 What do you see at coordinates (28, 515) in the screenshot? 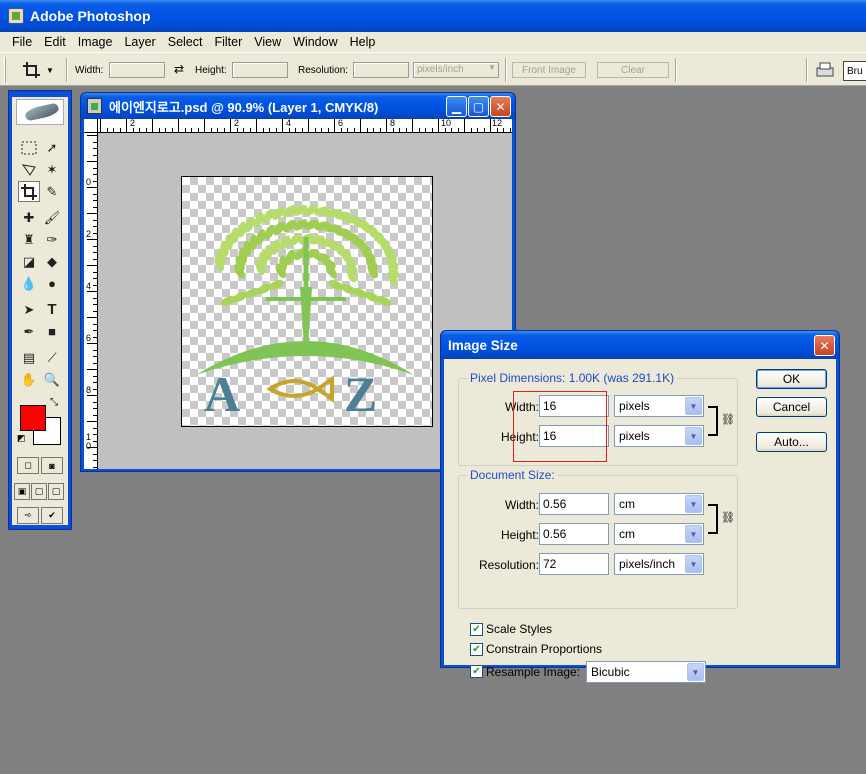
I see `jump-to-imageready-icon: ➾` at bounding box center [28, 515].